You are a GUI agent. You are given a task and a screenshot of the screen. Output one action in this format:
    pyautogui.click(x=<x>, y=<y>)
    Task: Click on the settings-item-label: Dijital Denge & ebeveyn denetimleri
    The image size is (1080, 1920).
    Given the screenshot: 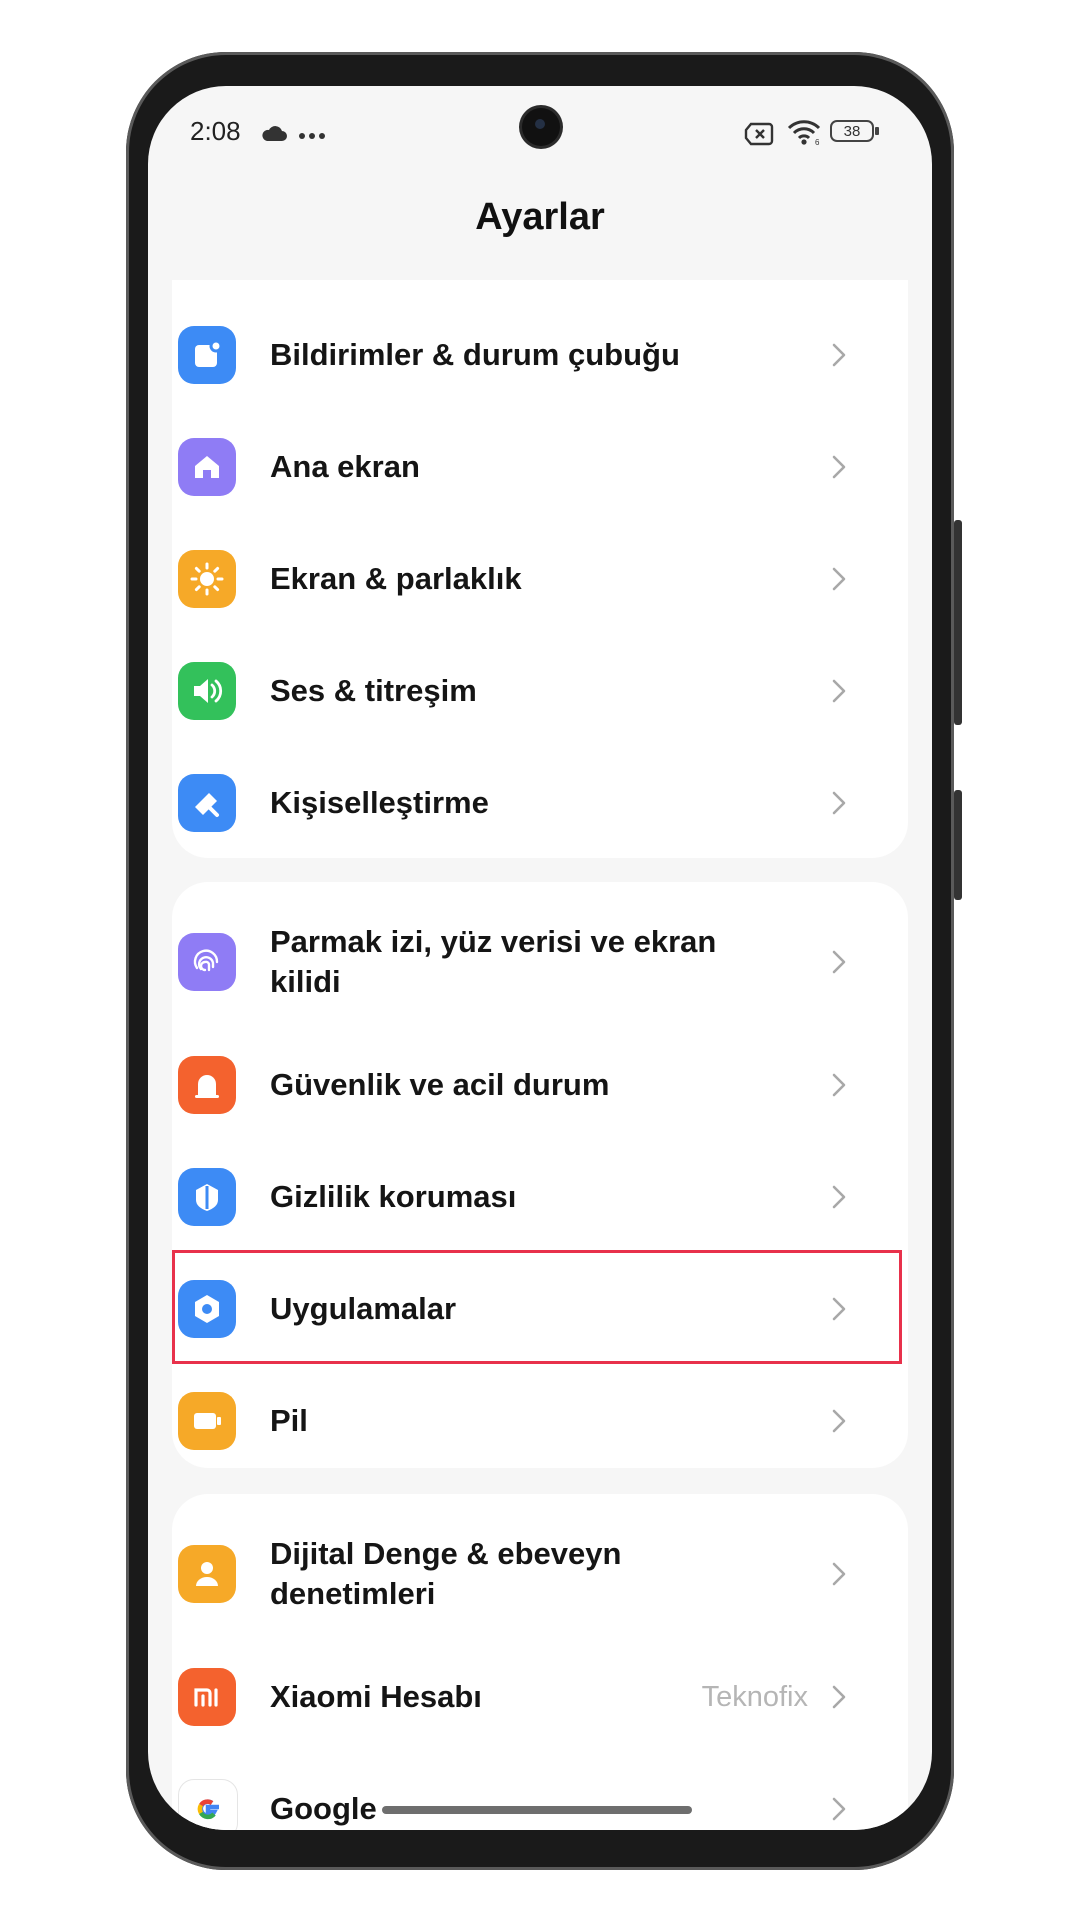 What is the action you would take?
    pyautogui.click(x=446, y=1573)
    